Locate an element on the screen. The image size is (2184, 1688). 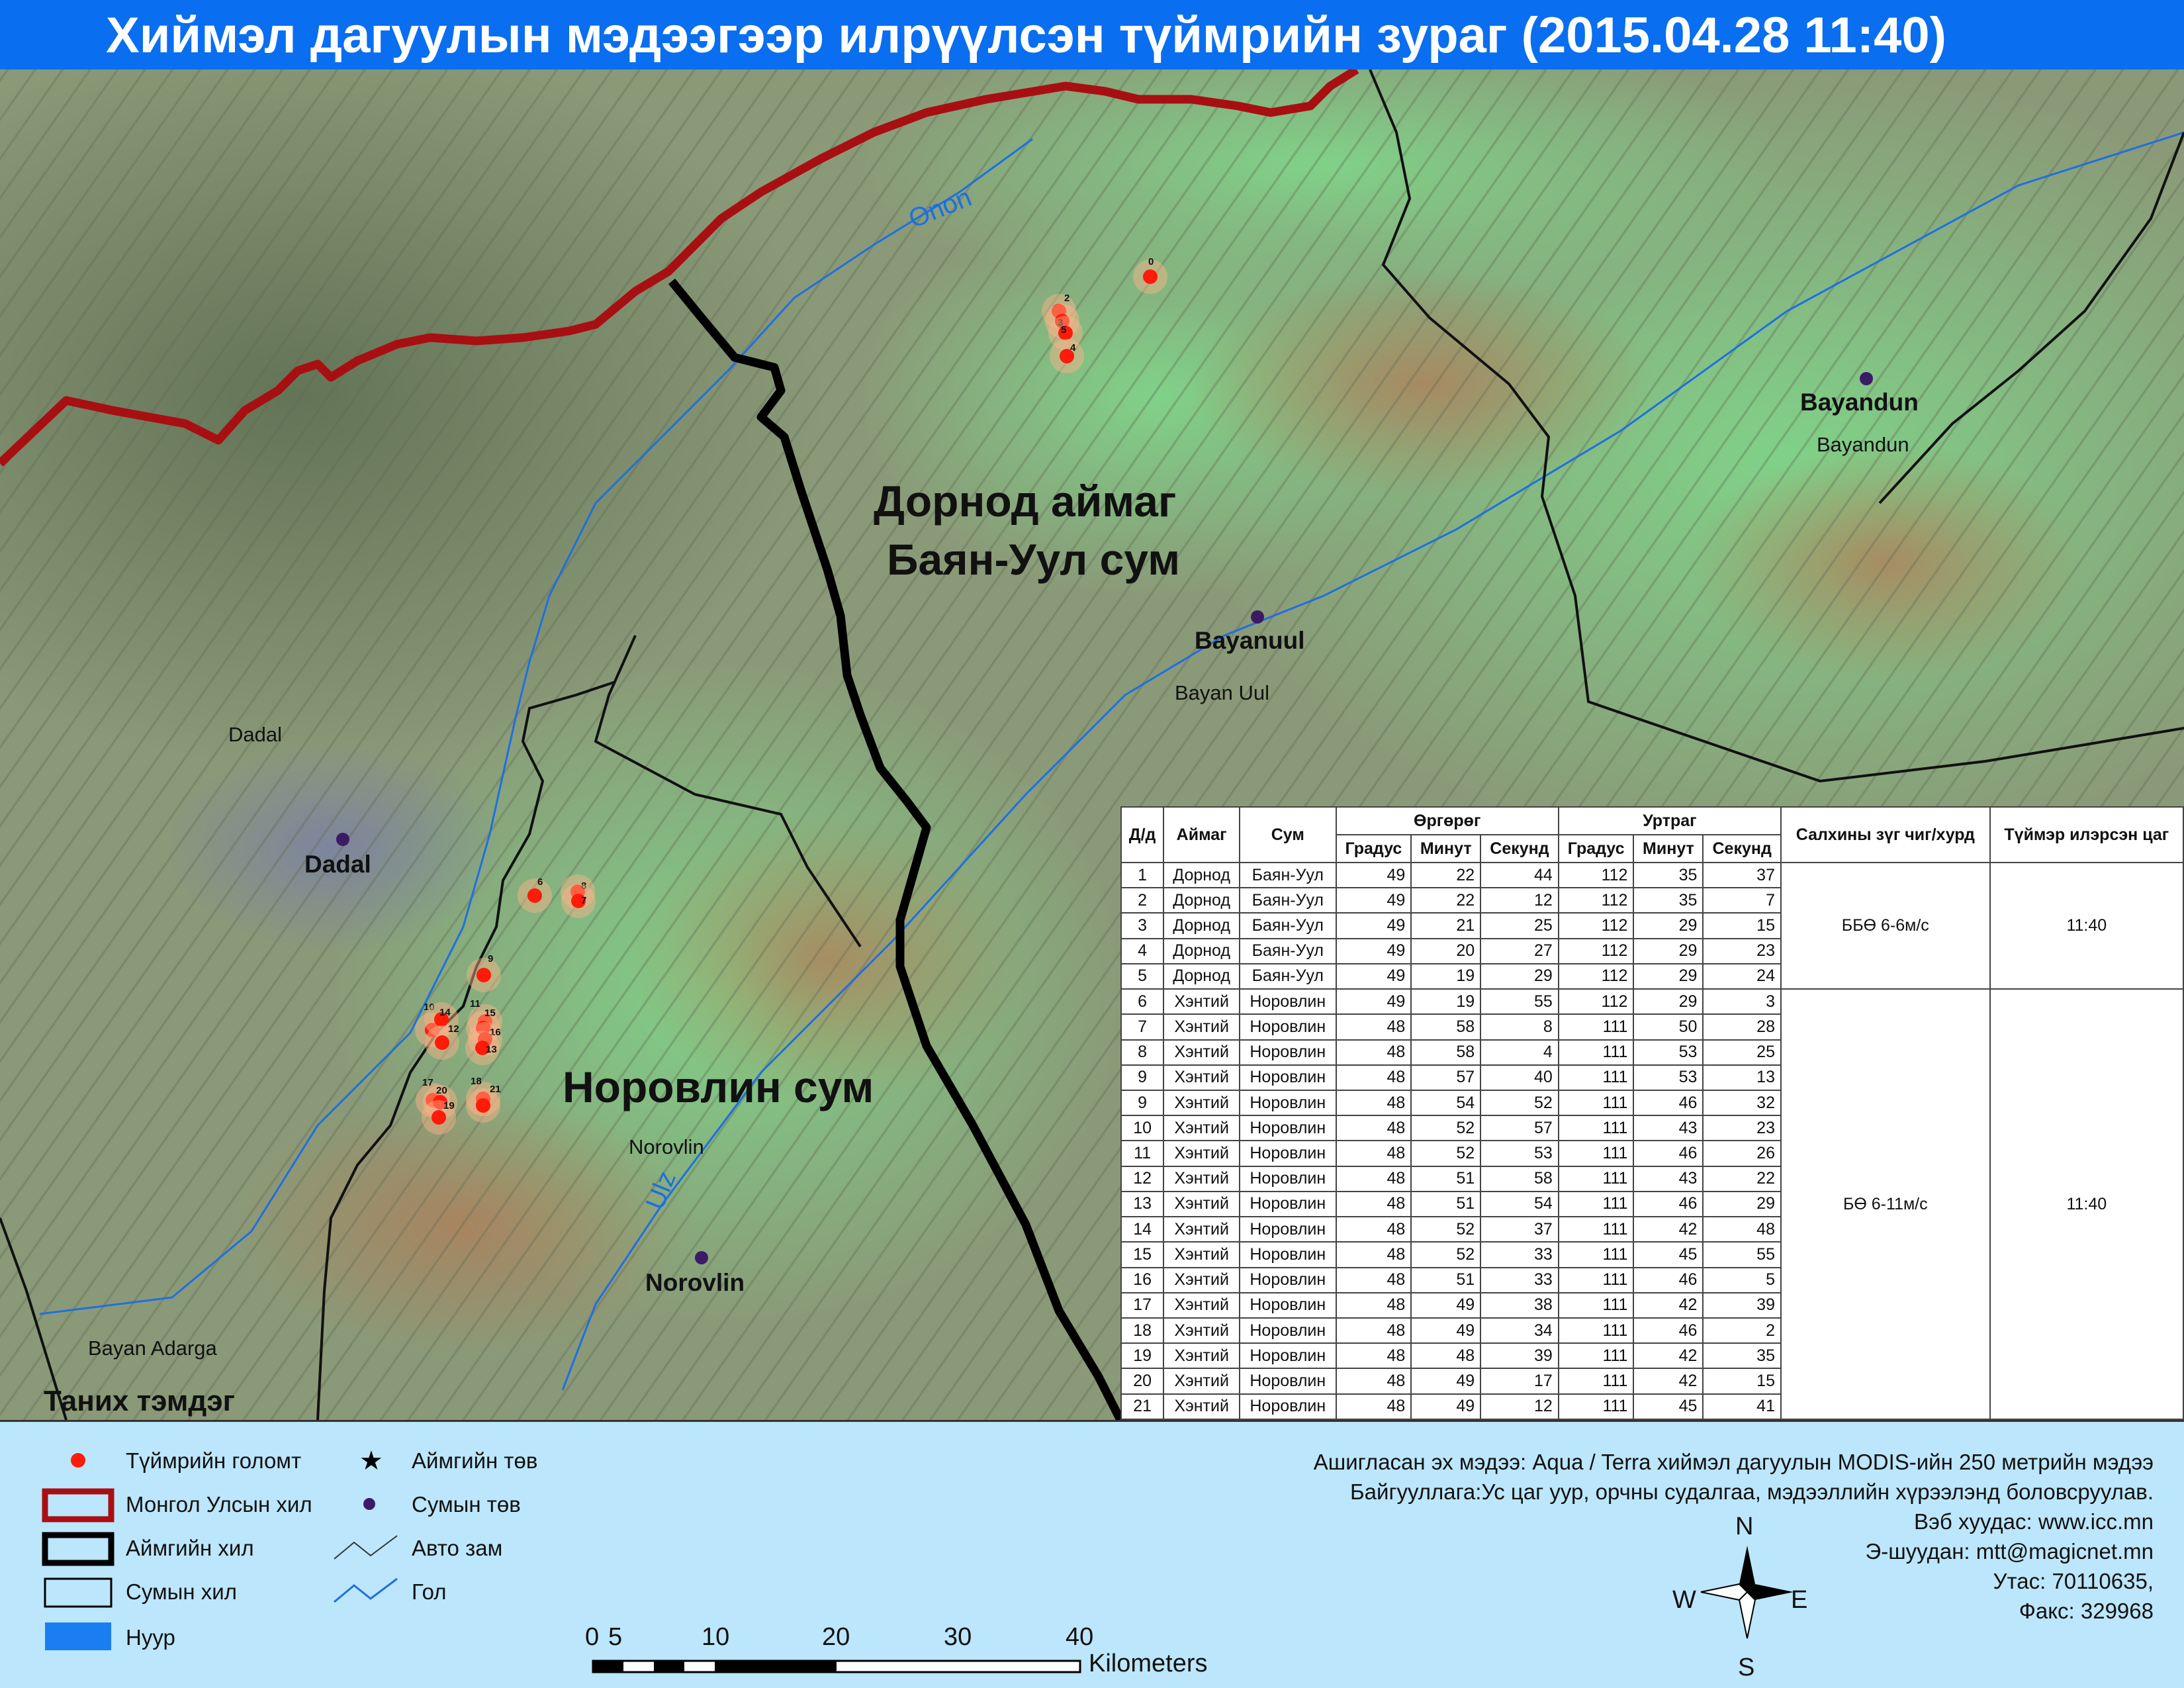
fire-point-label: 12 is located at coordinates (454, 1029).